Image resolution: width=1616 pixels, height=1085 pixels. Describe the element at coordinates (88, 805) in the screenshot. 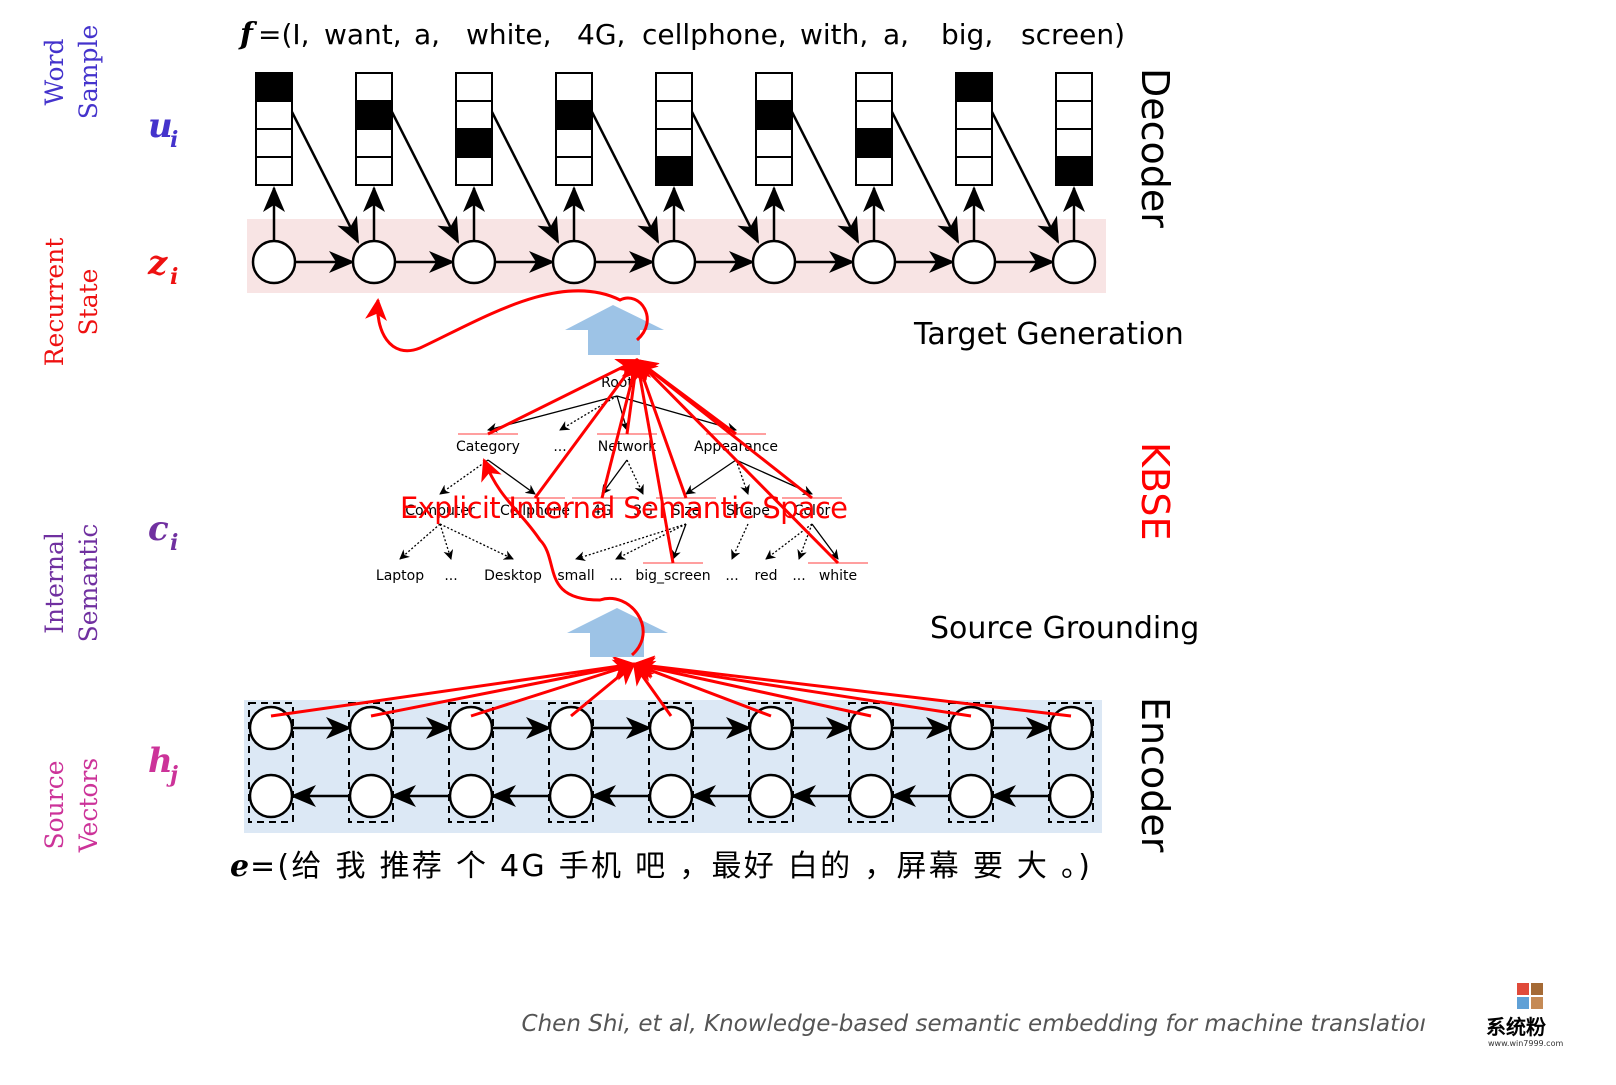

I see `row-label-line2: Vectors` at that location.